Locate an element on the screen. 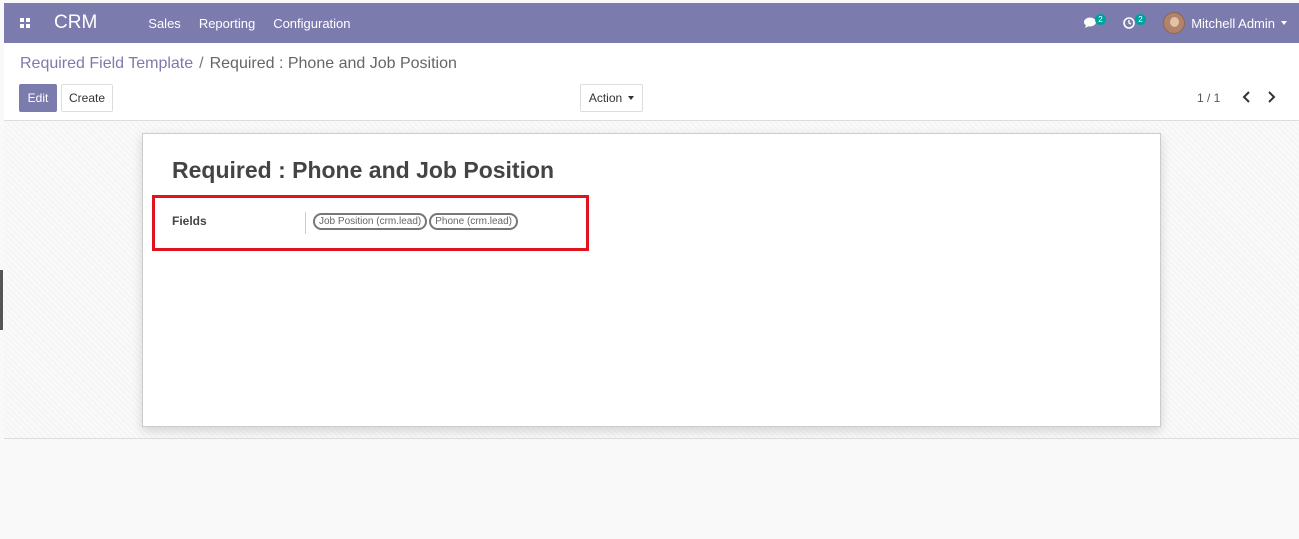 Image resolution: width=1299 pixels, height=539 pixels. user-avatar is located at coordinates (1174, 23).